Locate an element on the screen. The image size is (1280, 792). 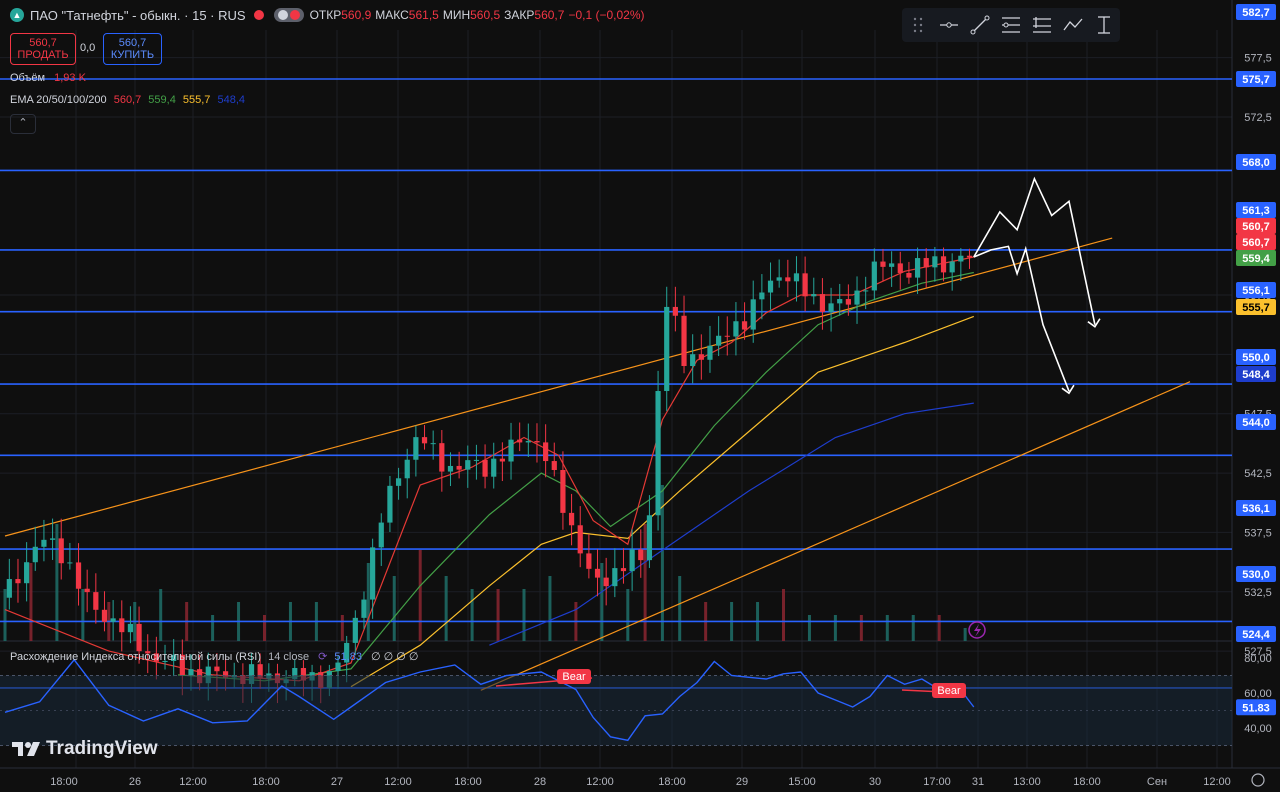
trend-line-icon is located at coordinates (980, 25).